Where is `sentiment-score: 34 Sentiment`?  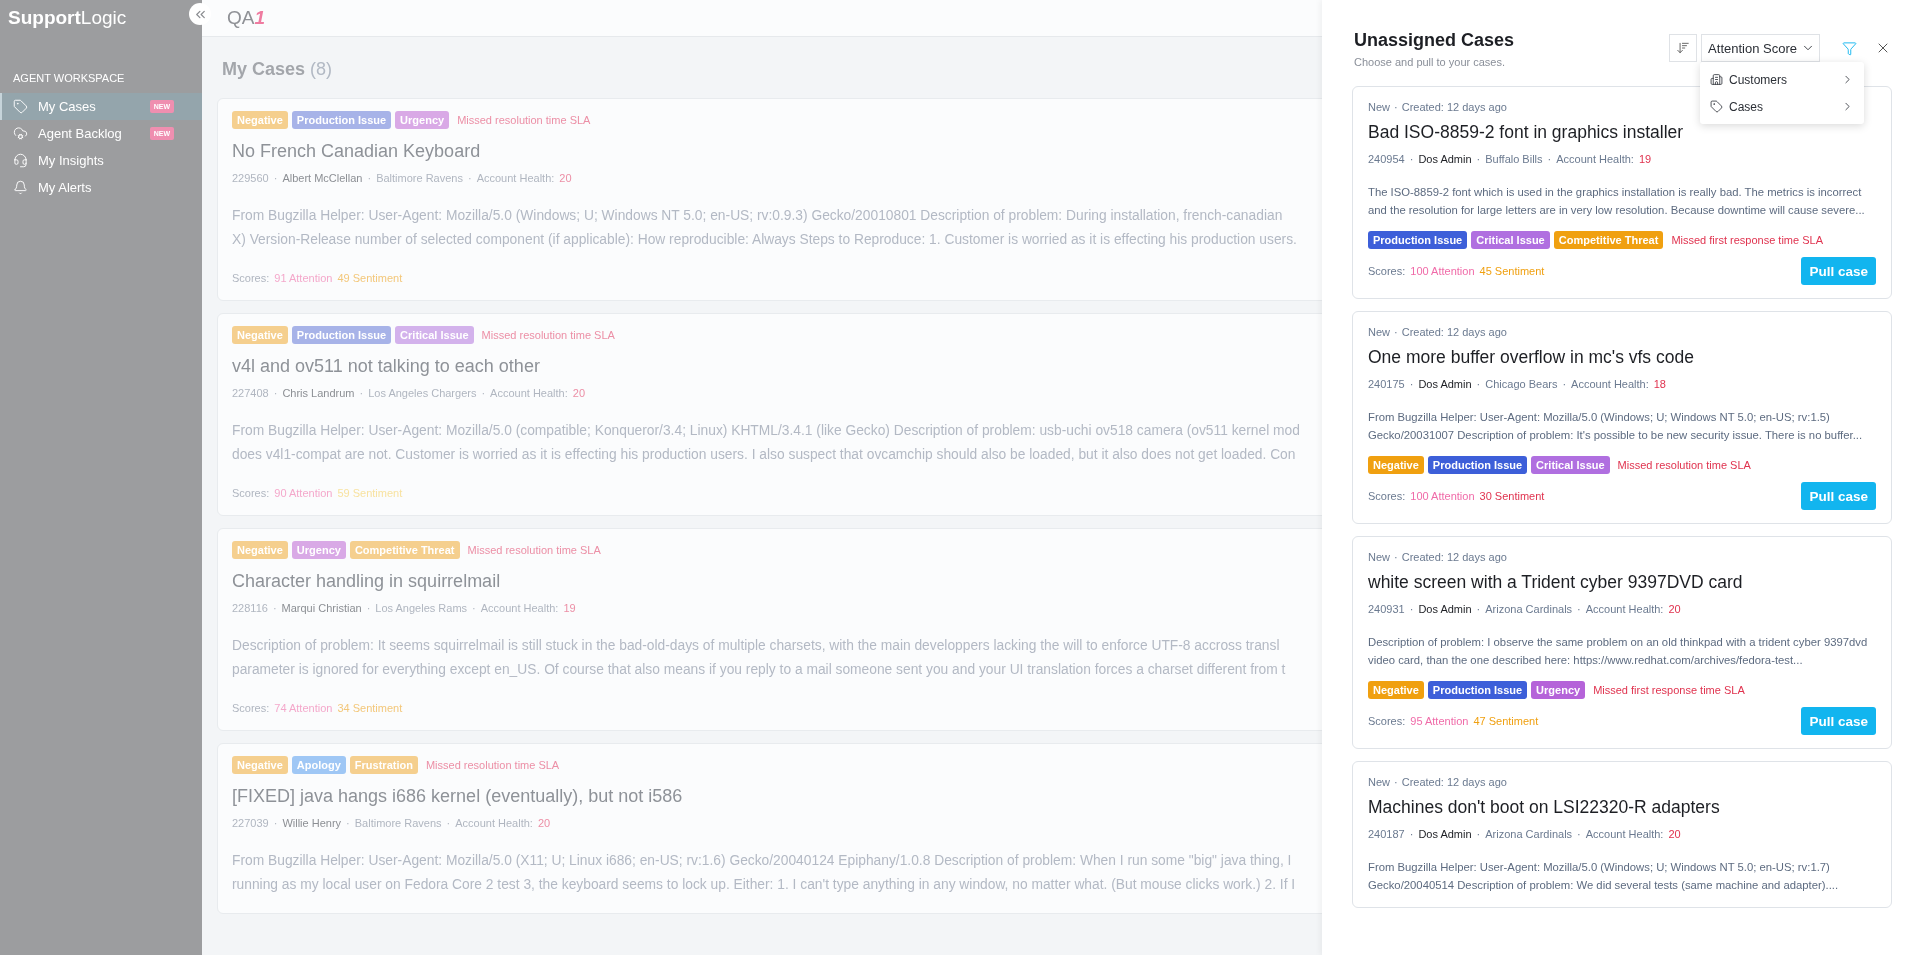 sentiment-score: 34 Sentiment is located at coordinates (370, 708).